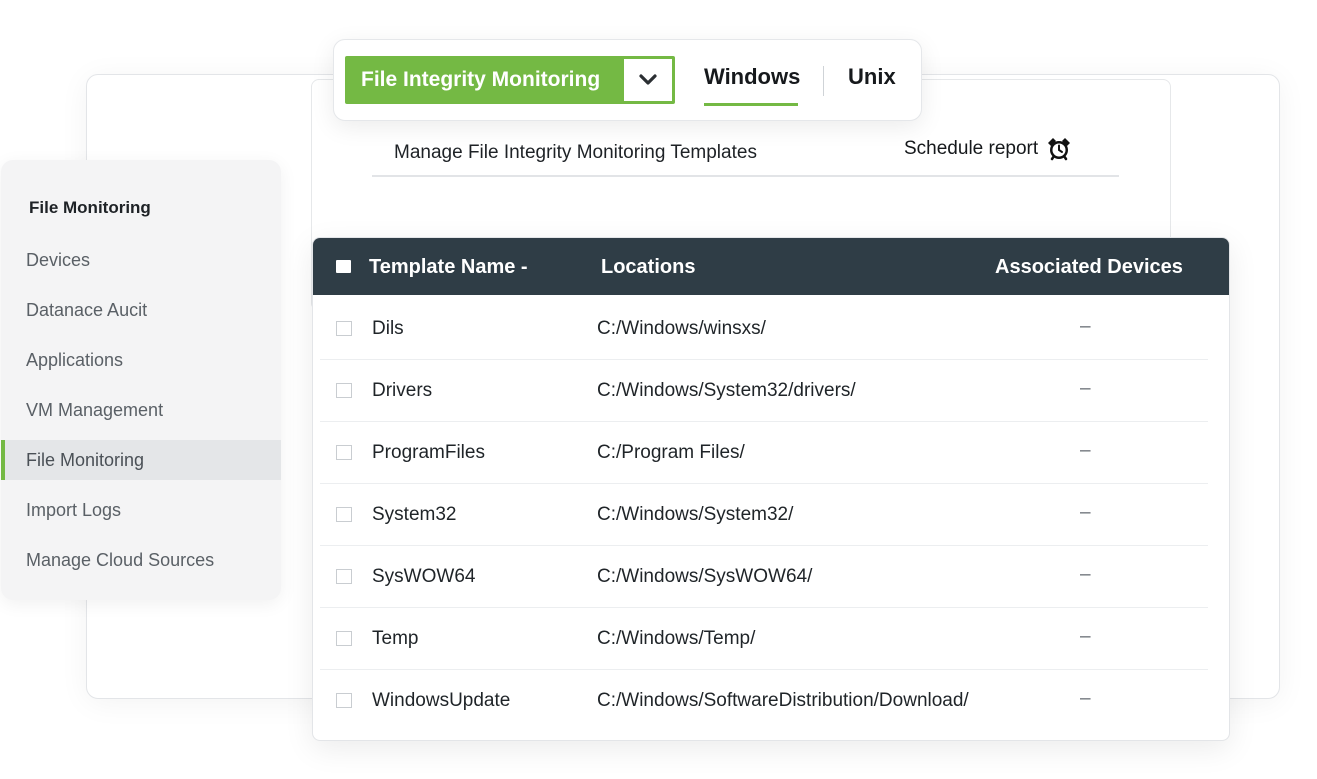  What do you see at coordinates (681, 328) in the screenshot?
I see `cell-location: C:/Windows/winsxs/` at bounding box center [681, 328].